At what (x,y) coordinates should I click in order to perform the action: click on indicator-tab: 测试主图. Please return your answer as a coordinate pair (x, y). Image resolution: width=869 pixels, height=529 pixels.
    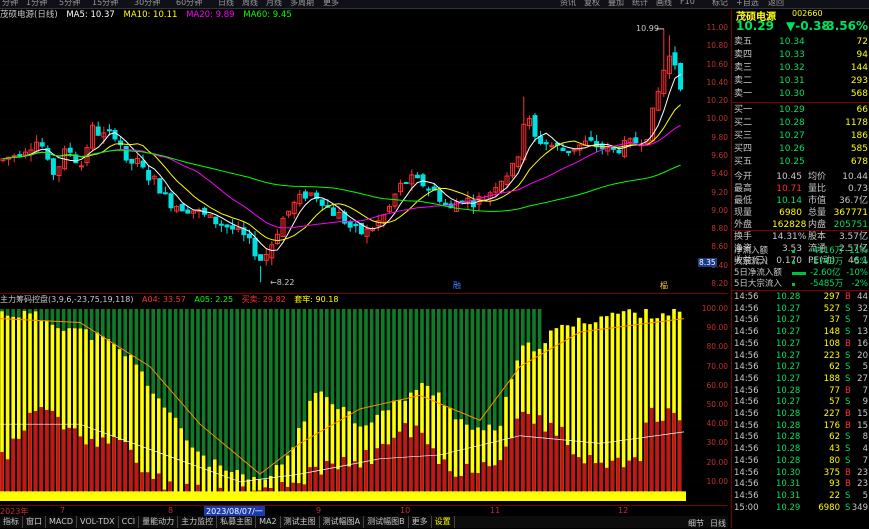
    Looking at the image, I should click on (300, 522).